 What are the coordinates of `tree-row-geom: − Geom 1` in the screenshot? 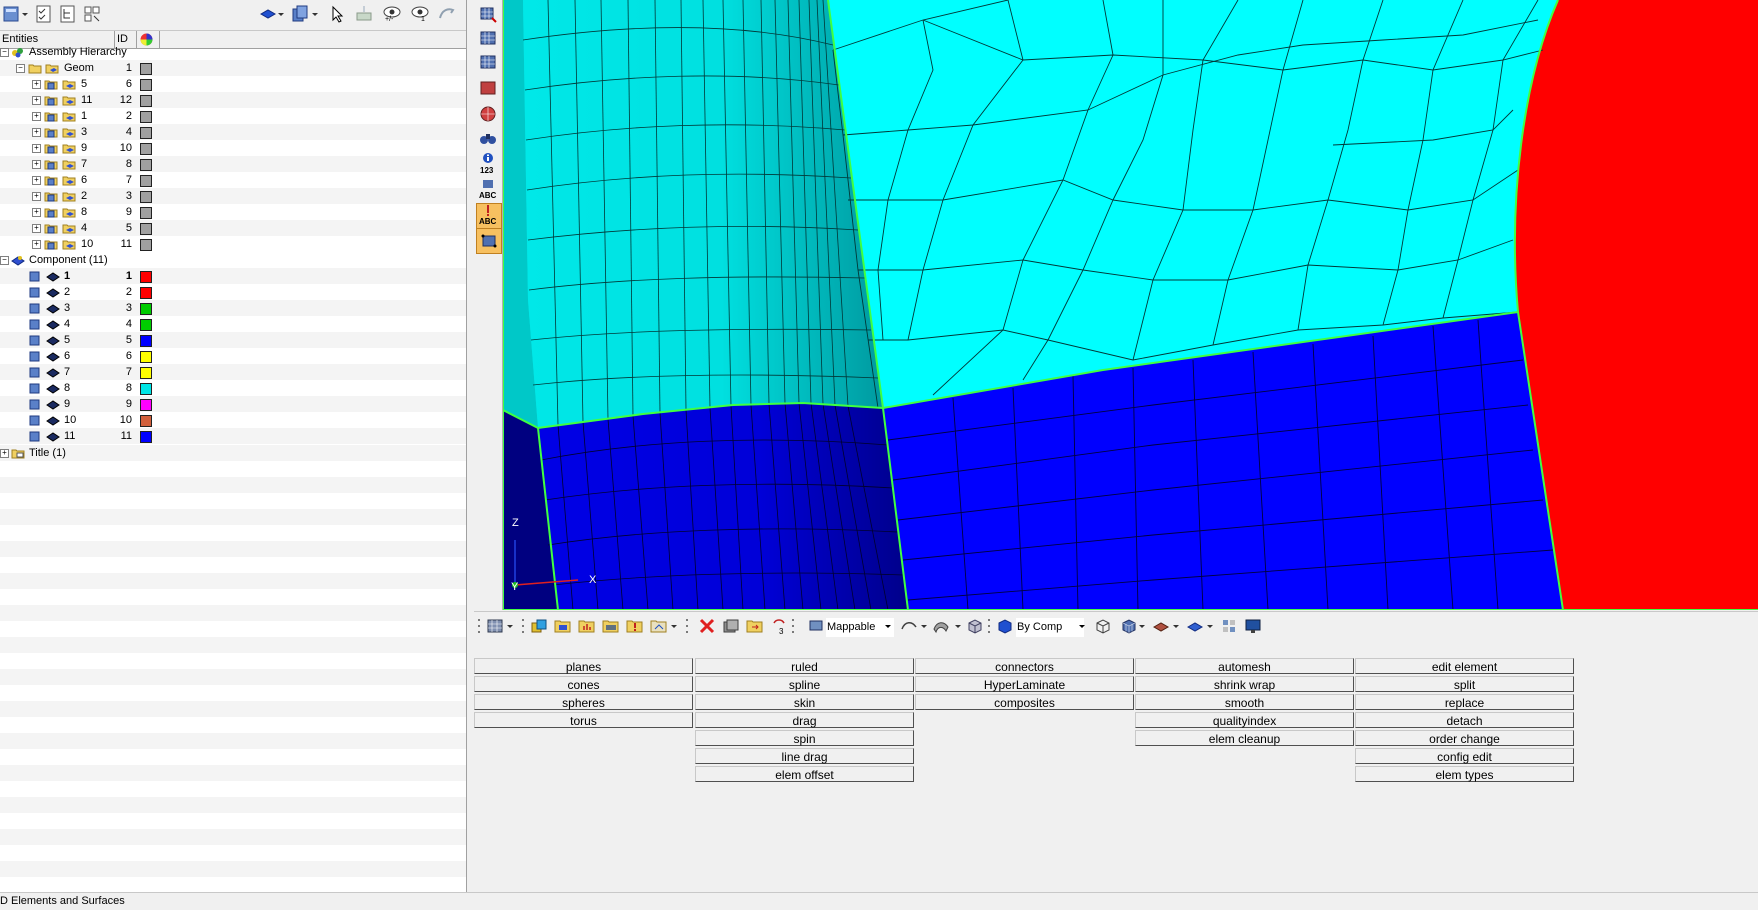 It's located at (233, 68).